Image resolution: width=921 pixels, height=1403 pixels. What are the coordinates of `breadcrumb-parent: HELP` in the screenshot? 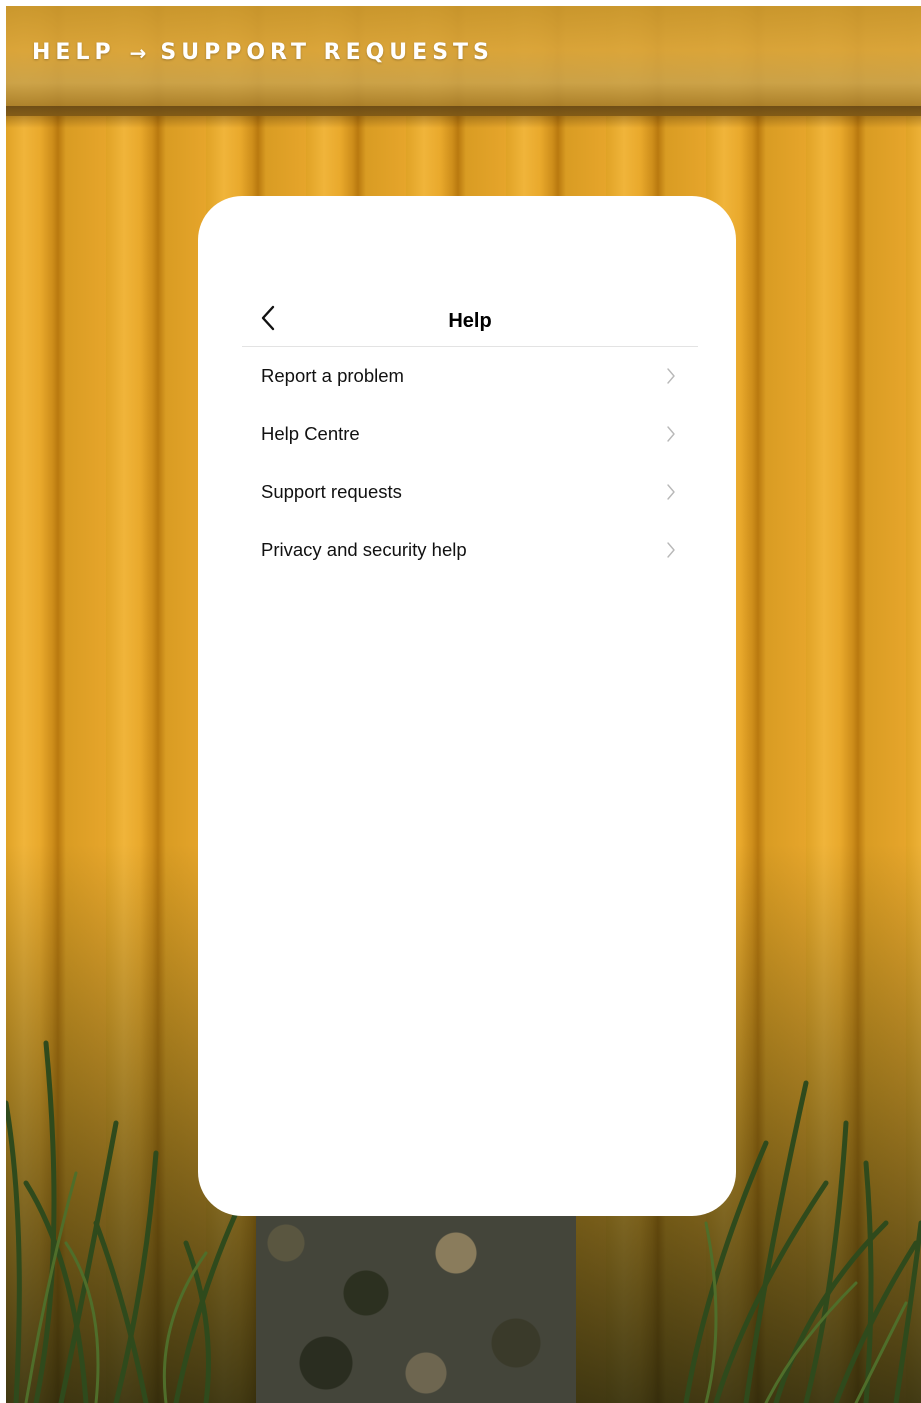 It's located at (74, 52).